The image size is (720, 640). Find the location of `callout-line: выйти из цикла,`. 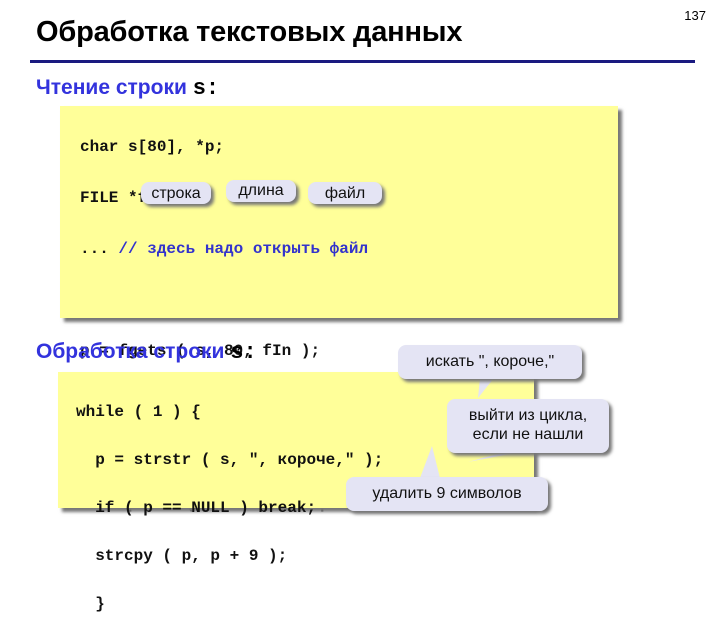

callout-line: выйти из цикла, is located at coordinates (528, 415).